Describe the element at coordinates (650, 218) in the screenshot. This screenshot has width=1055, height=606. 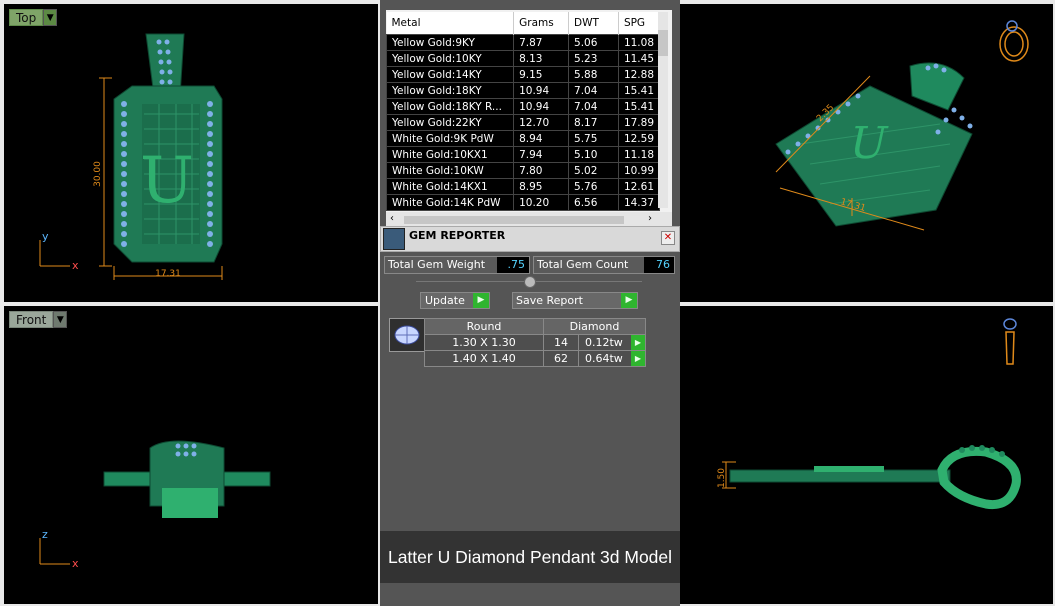
I see `scroll-right-icon: ›` at that location.